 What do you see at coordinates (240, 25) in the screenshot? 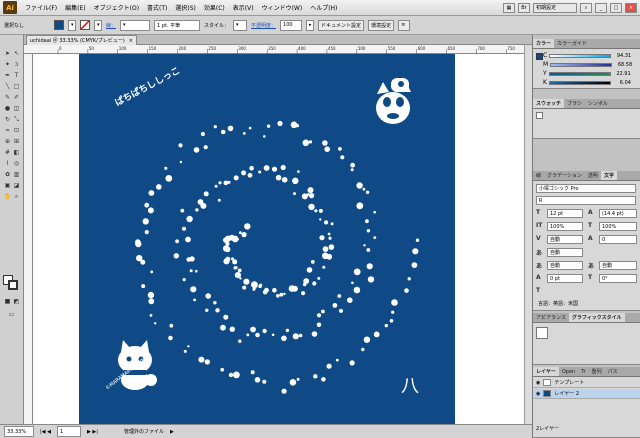
I see `style-dropdown: ▾` at bounding box center [240, 25].